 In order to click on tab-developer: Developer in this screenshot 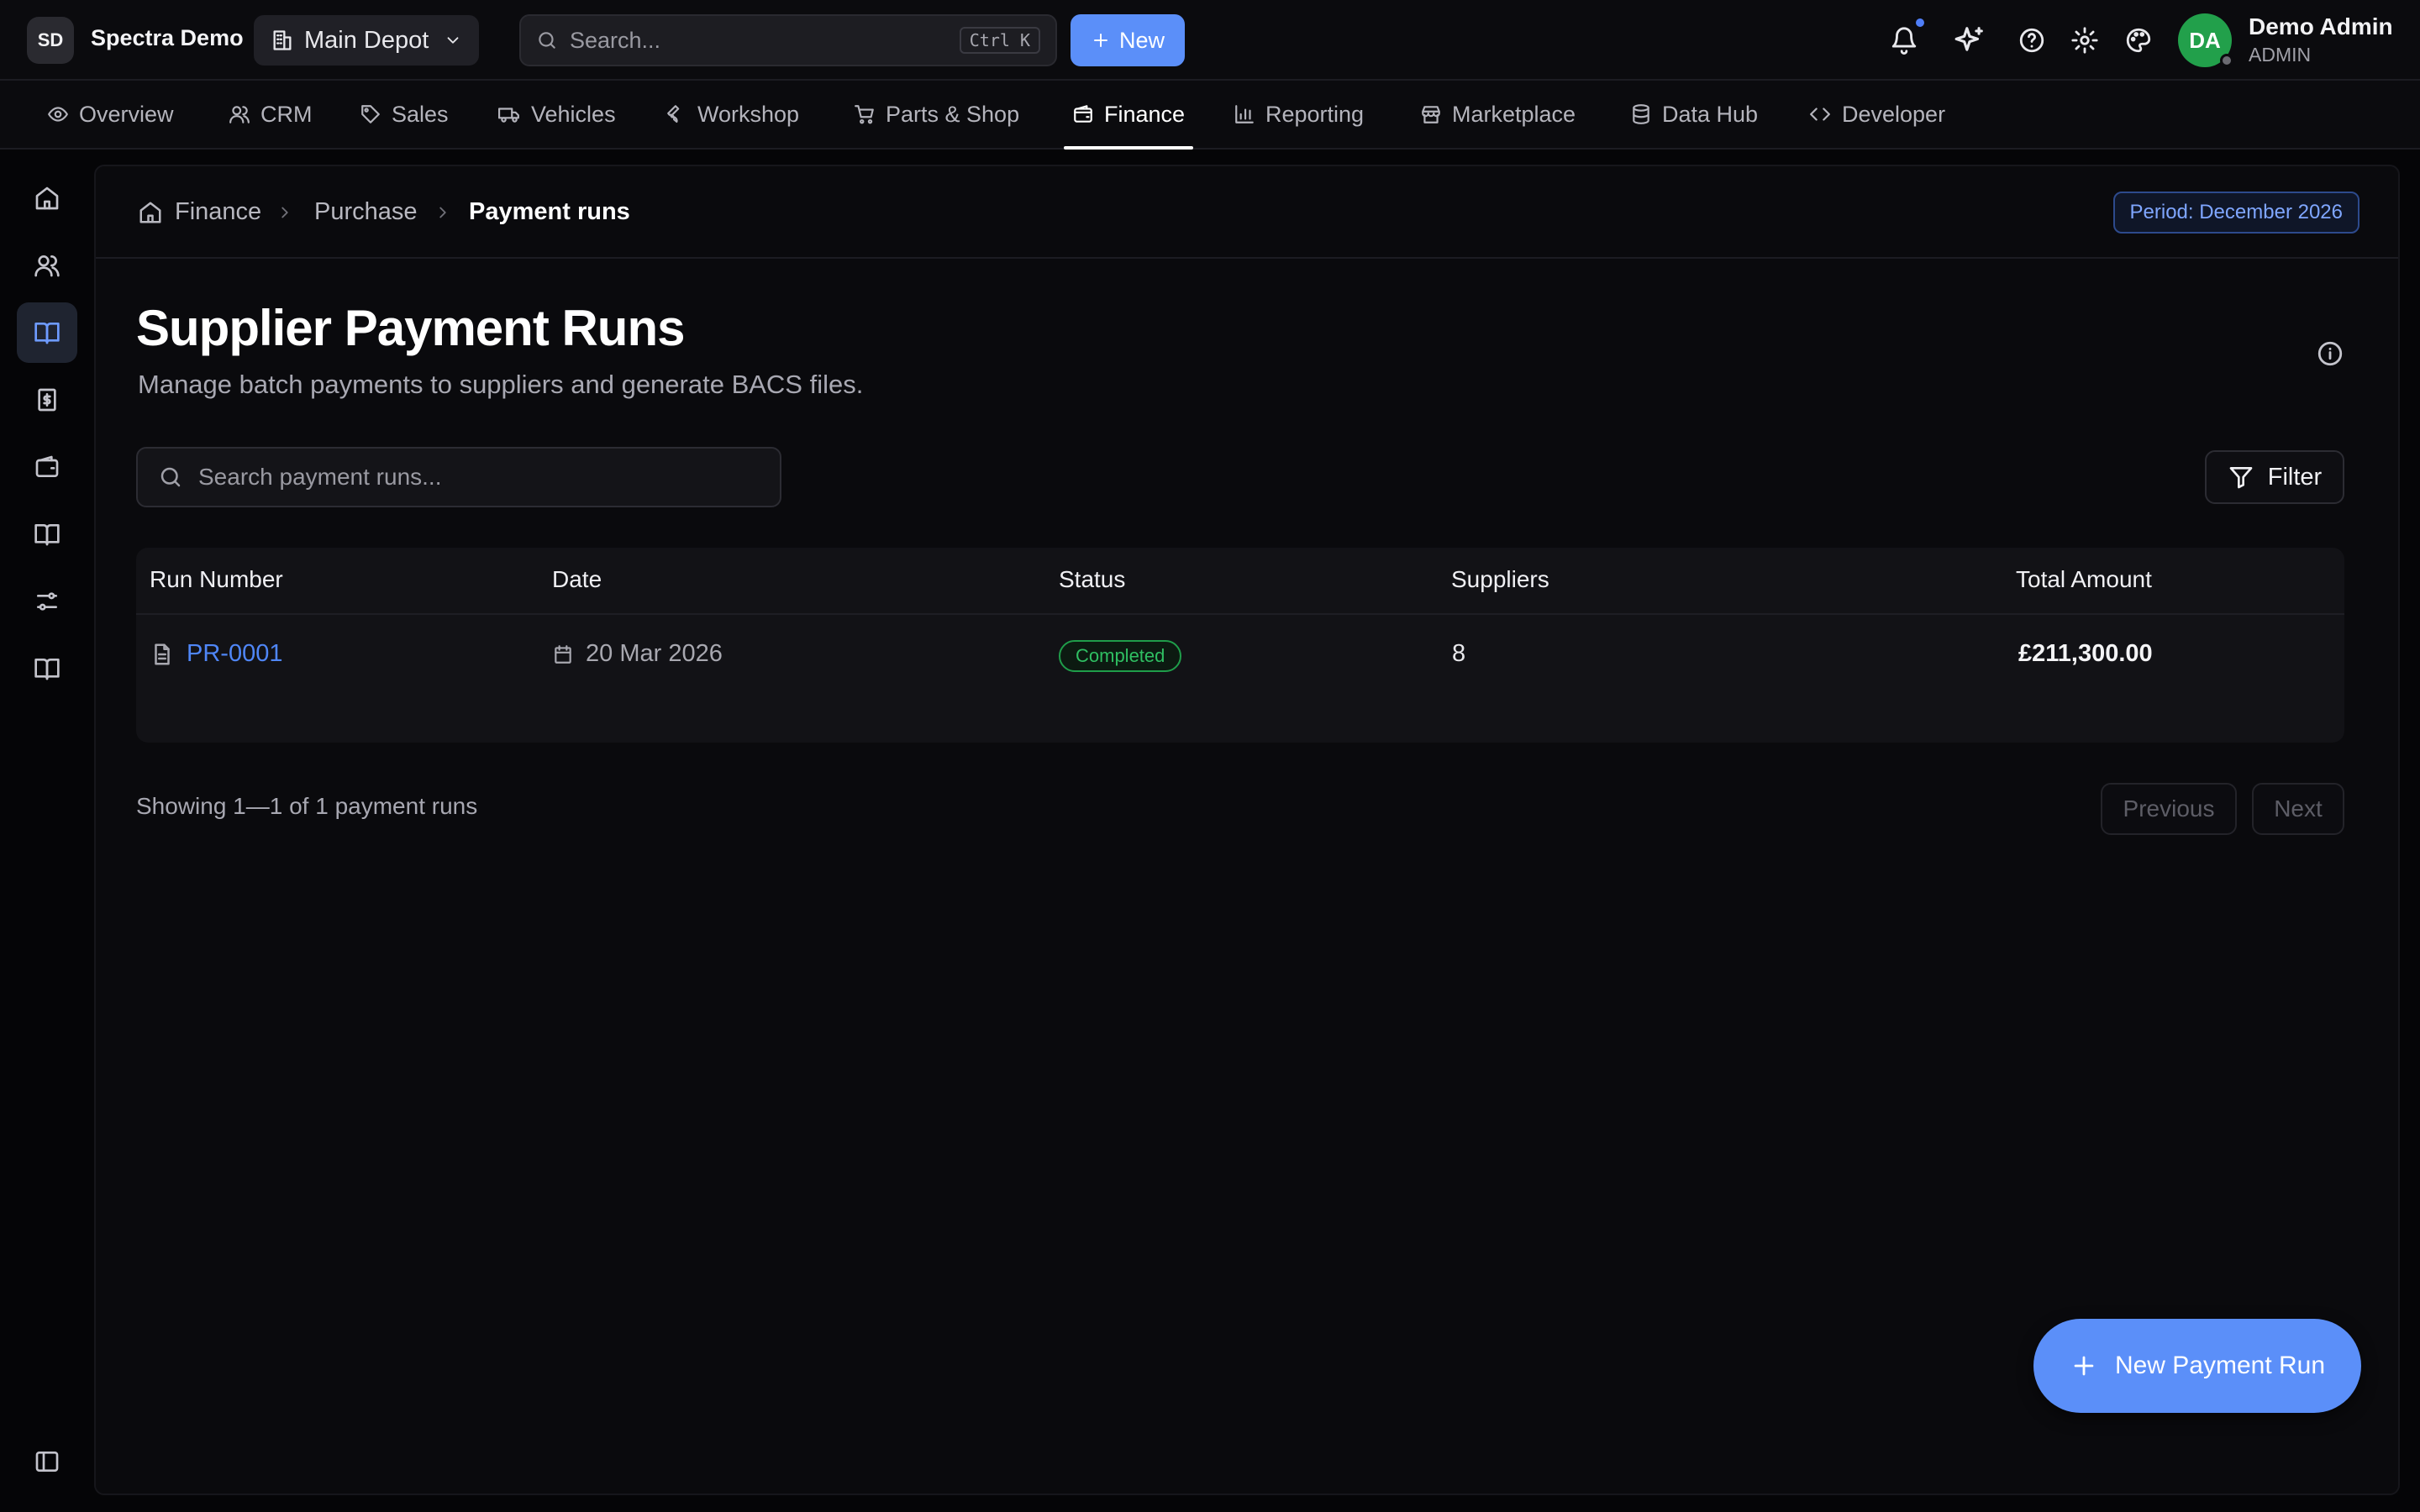, I will do `click(1876, 114)`.